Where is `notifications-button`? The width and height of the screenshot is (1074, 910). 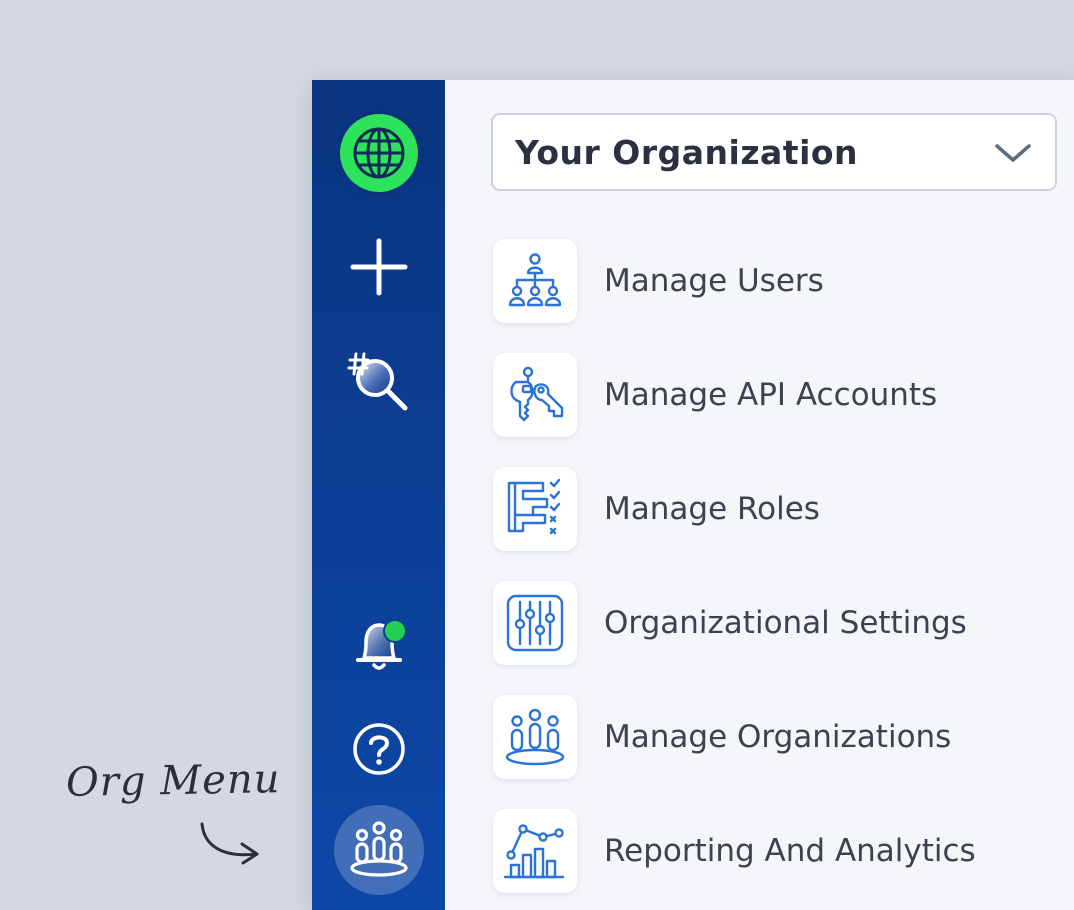 notifications-button is located at coordinates (378, 647).